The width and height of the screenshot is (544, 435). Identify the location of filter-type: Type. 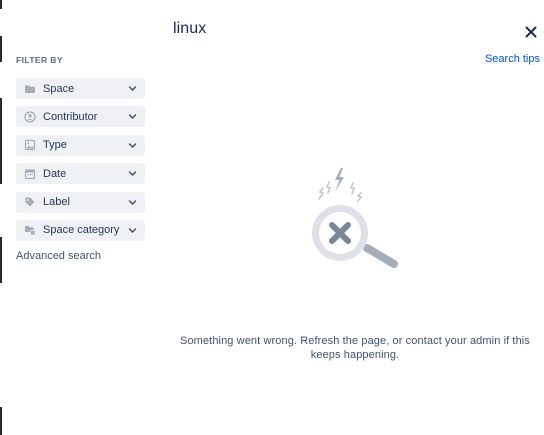
(80, 145).